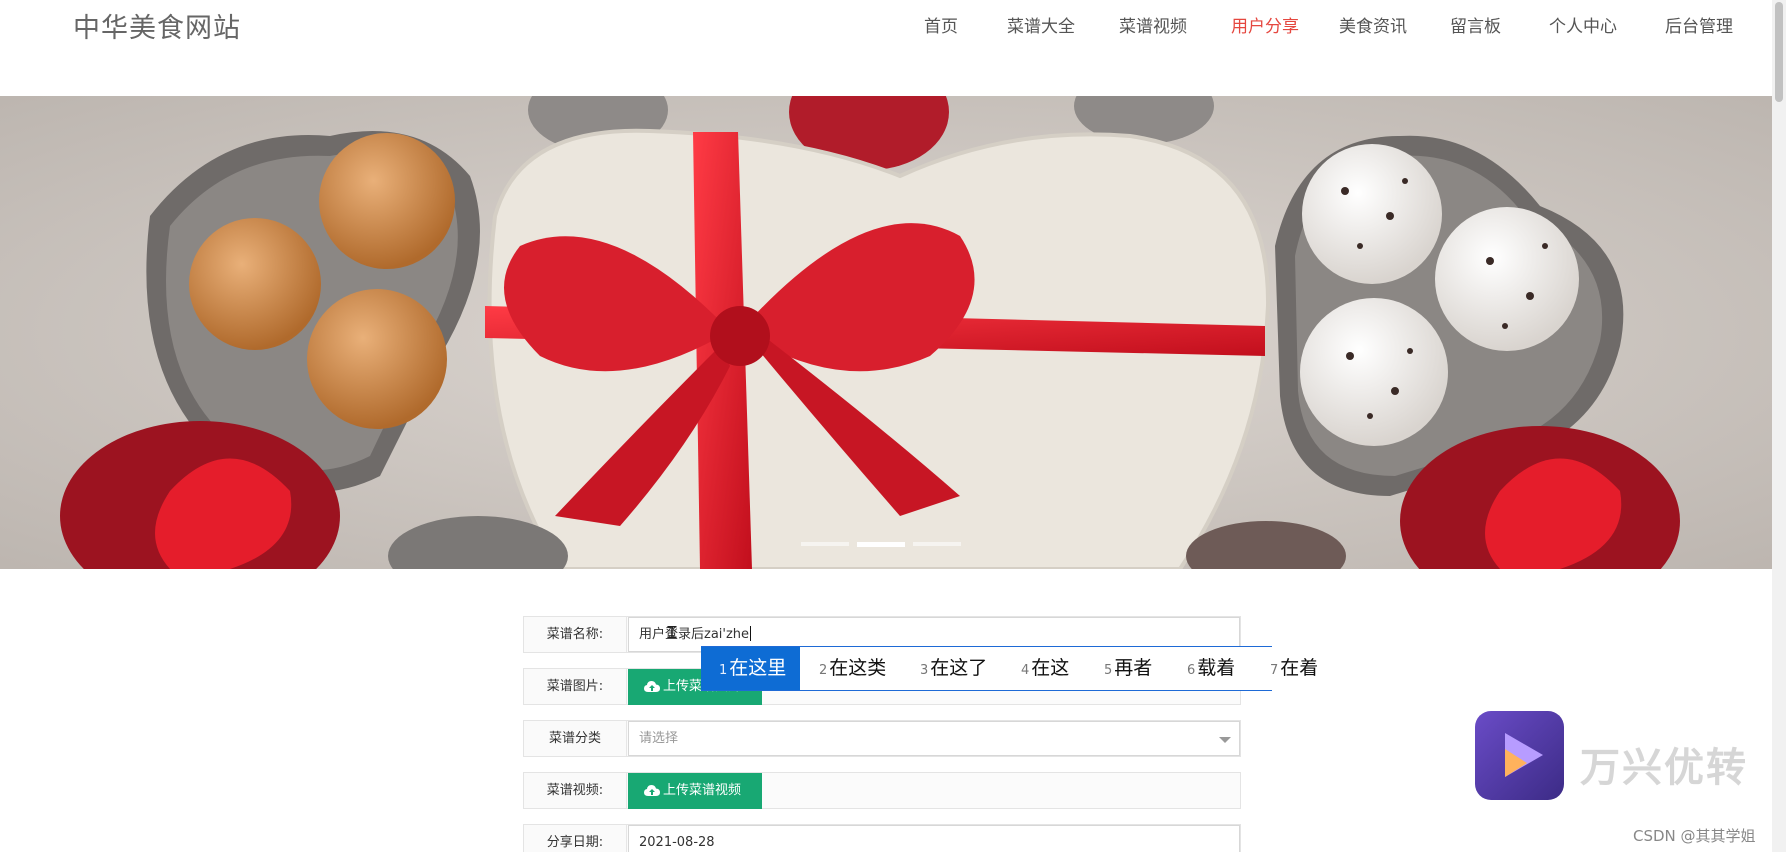 This screenshot has width=1786, height=852. I want to click on share-date-row: 分享日期: 2021-08-28, so click(882, 838).